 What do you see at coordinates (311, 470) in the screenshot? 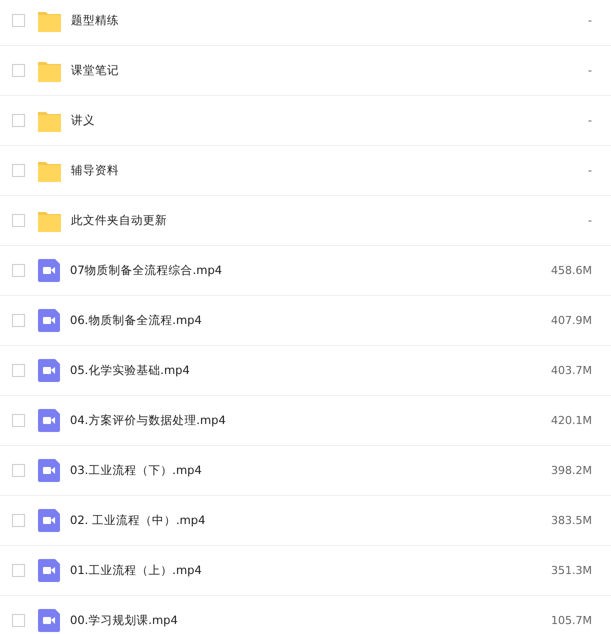
I see `file-name: 03.工业流程（下）.mp4` at bounding box center [311, 470].